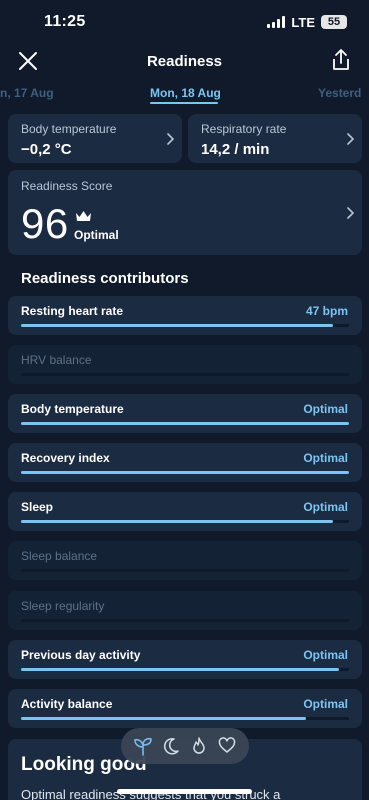 The image size is (369, 800). What do you see at coordinates (69, 129) in the screenshot?
I see `metric-label: Body temperature` at bounding box center [69, 129].